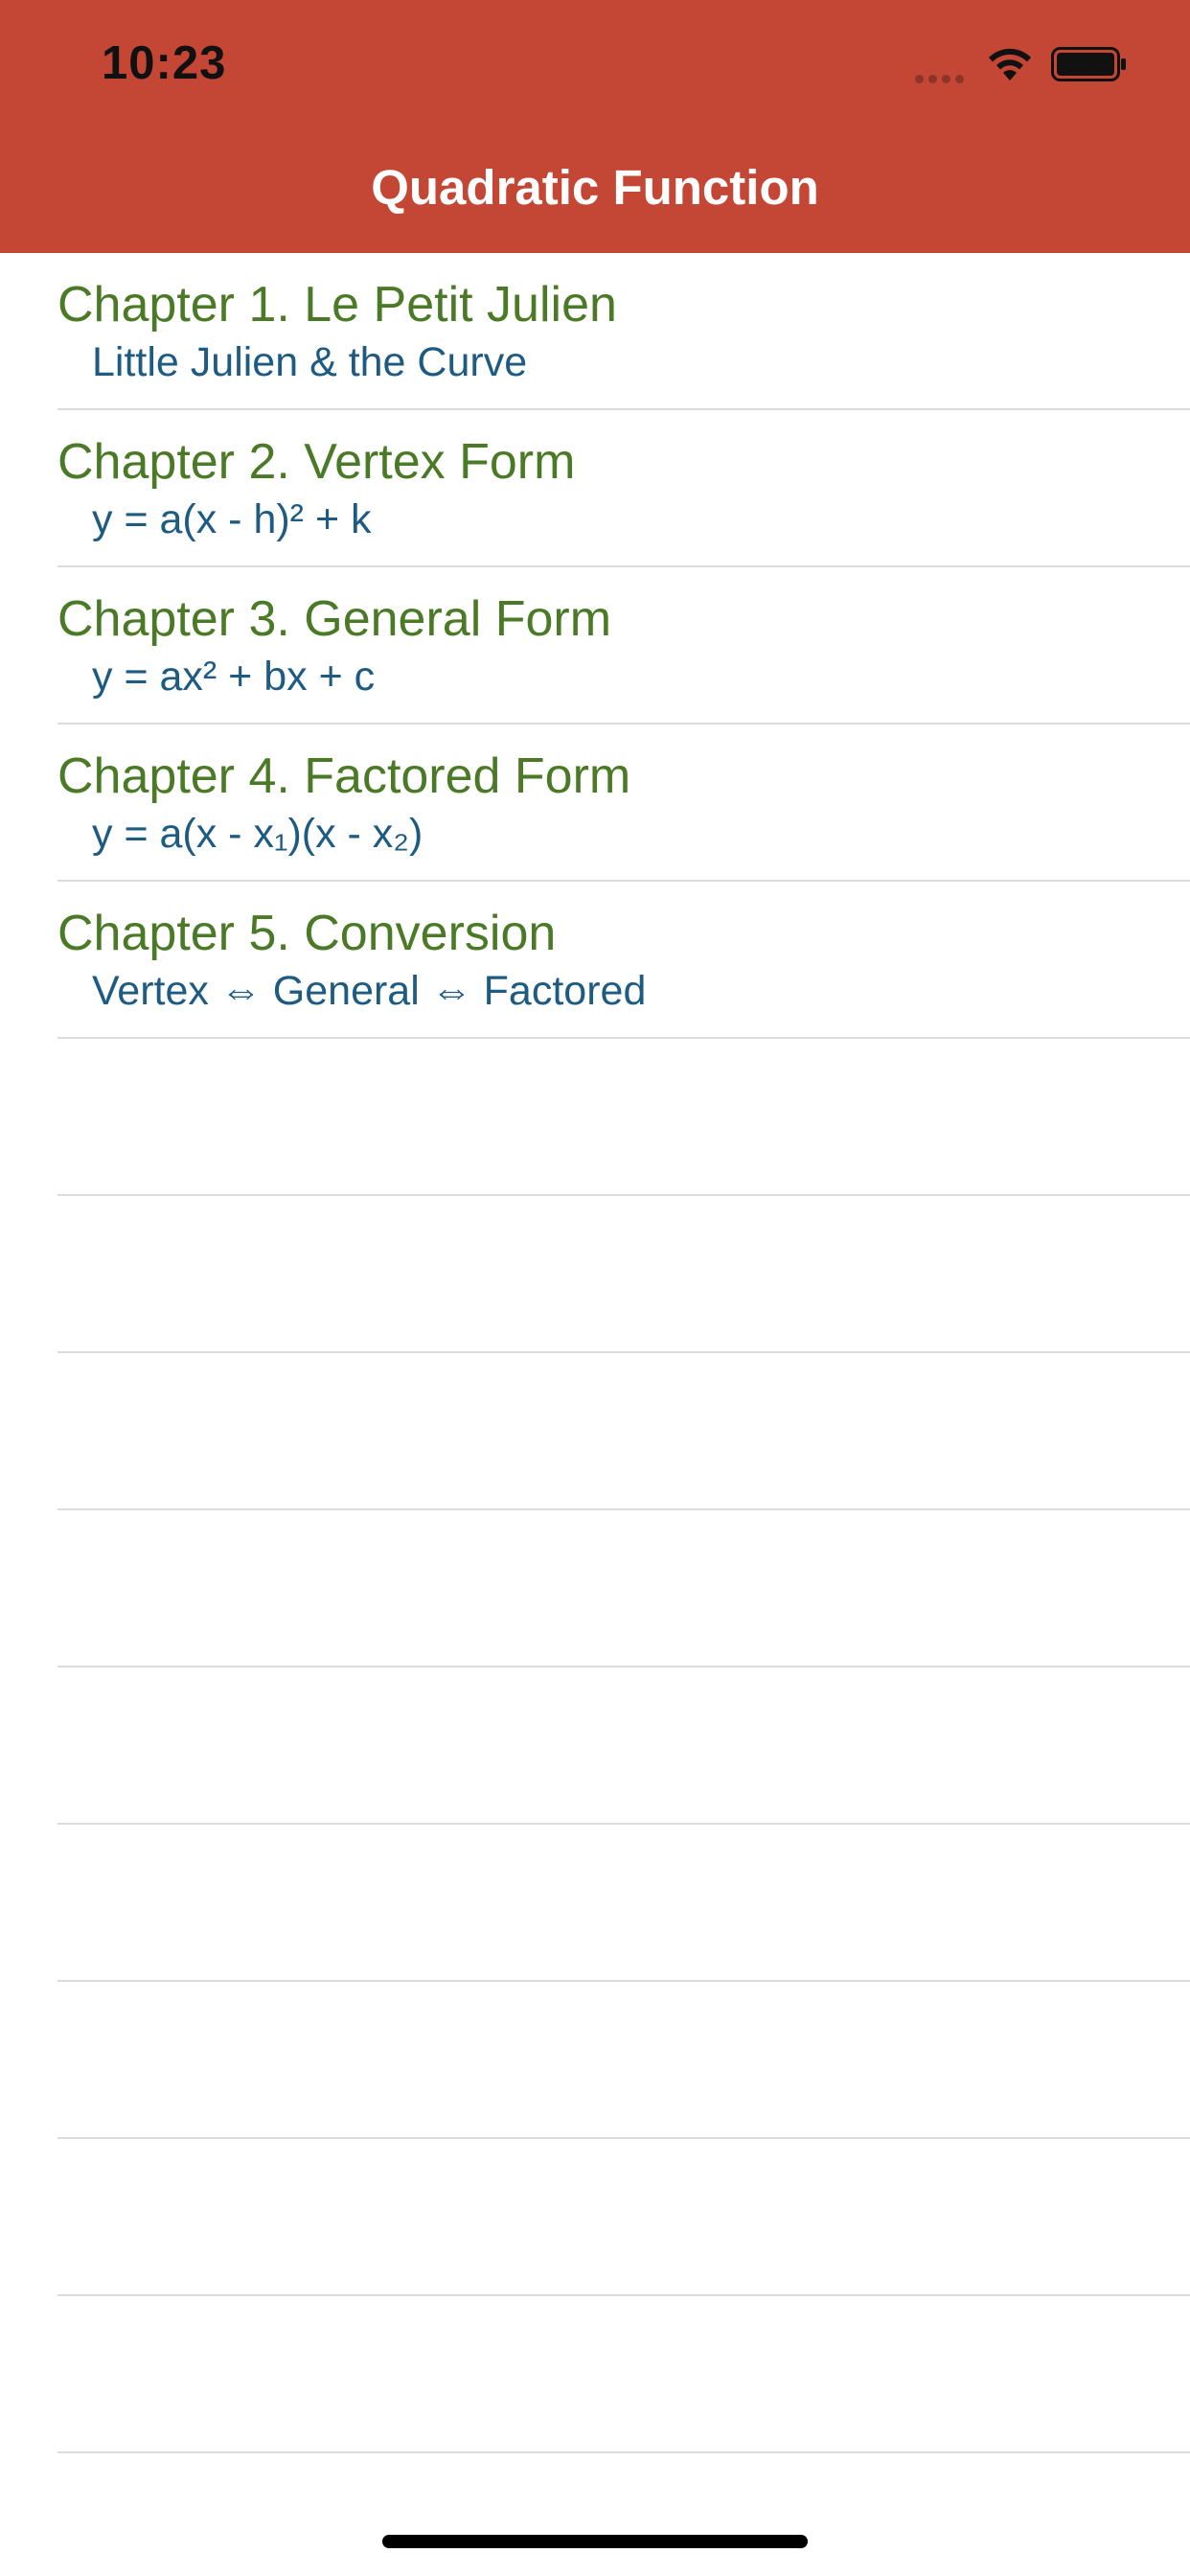  Describe the element at coordinates (164, 63) in the screenshot. I see `status-time: 10:23` at that location.